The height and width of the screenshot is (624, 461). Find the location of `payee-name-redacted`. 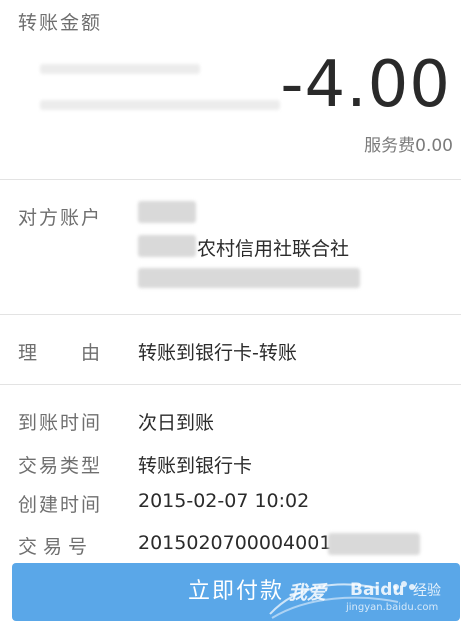

payee-name-redacted is located at coordinates (167, 212).